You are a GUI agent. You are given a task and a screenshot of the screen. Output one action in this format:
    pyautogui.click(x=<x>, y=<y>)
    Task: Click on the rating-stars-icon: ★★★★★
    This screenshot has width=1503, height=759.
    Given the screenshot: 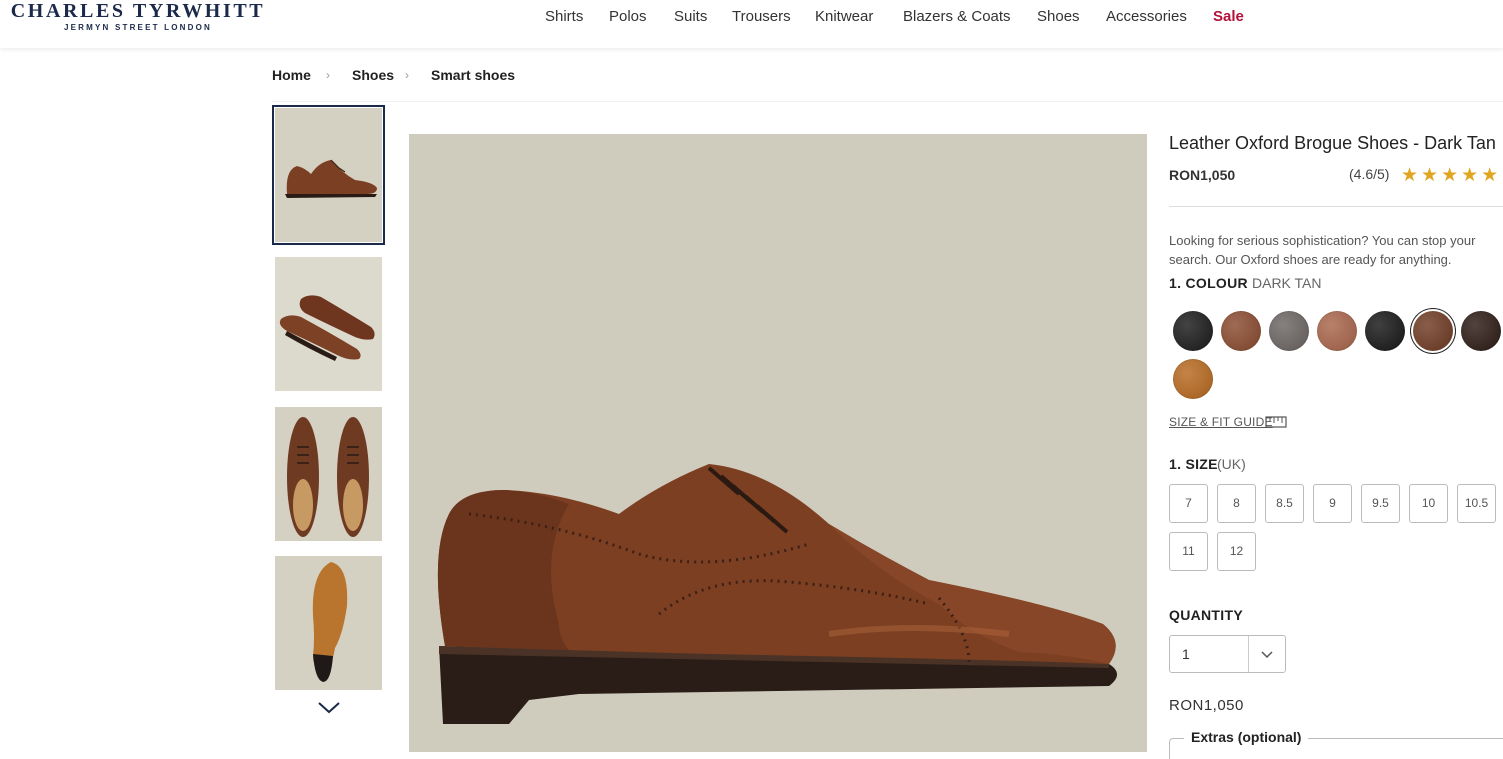 What is the action you would take?
    pyautogui.click(x=1451, y=175)
    